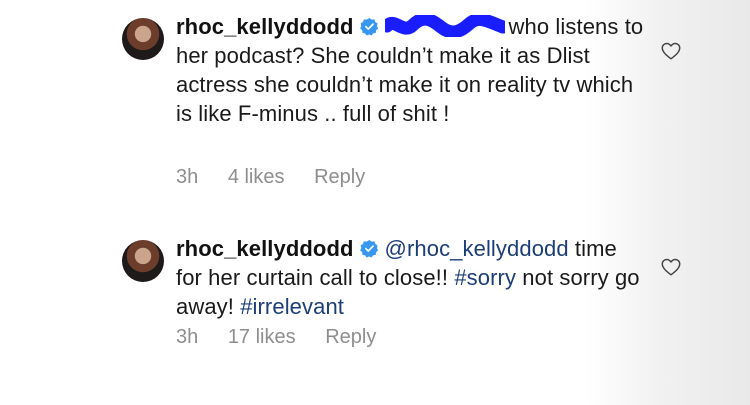  I want to click on comment-meta: 3h 17 likes Reply, so click(288, 337).